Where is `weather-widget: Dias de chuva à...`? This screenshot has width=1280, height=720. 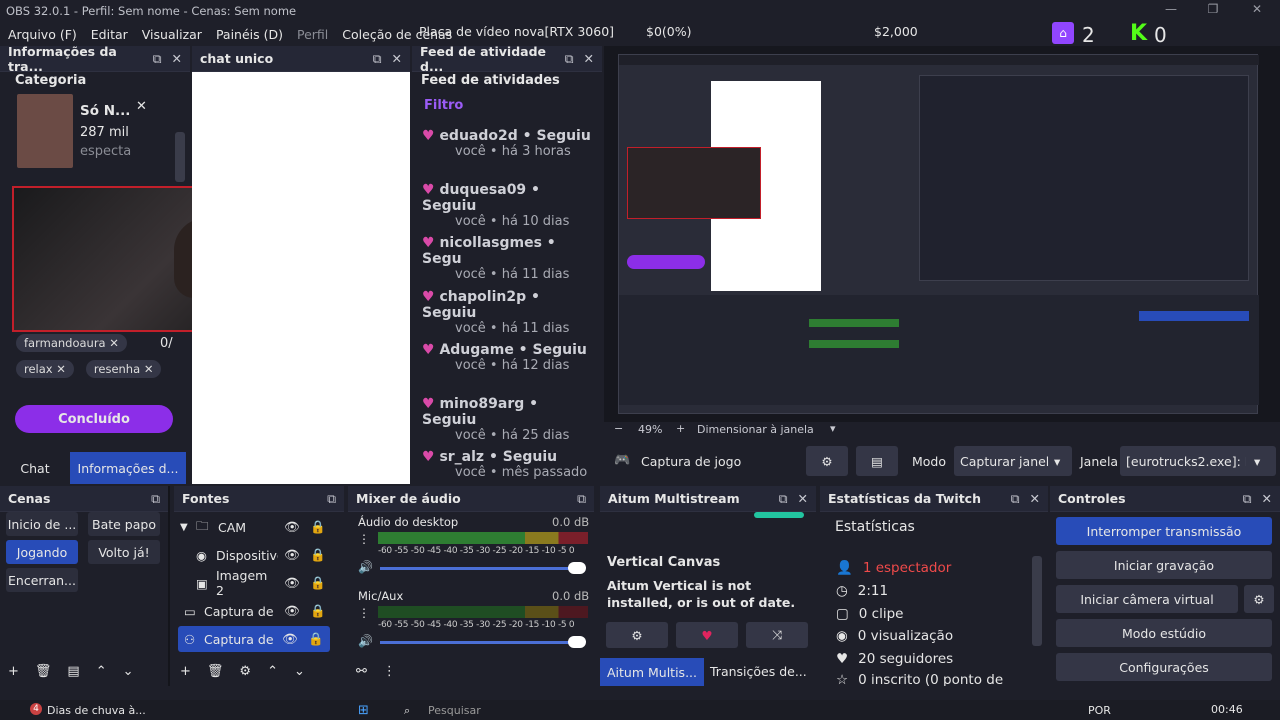
weather-widget: Dias de chuva à... is located at coordinates (96, 710).